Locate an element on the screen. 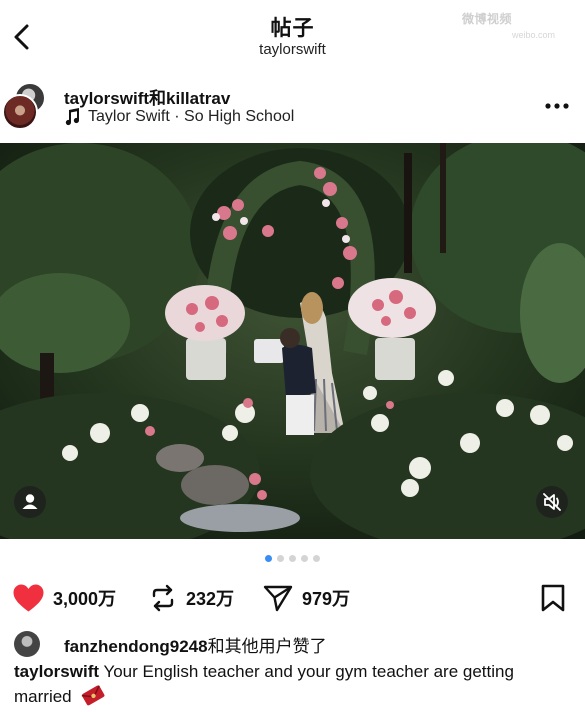 The width and height of the screenshot is (585, 712). music-line: Taylor Swift · So High School is located at coordinates (179, 117).